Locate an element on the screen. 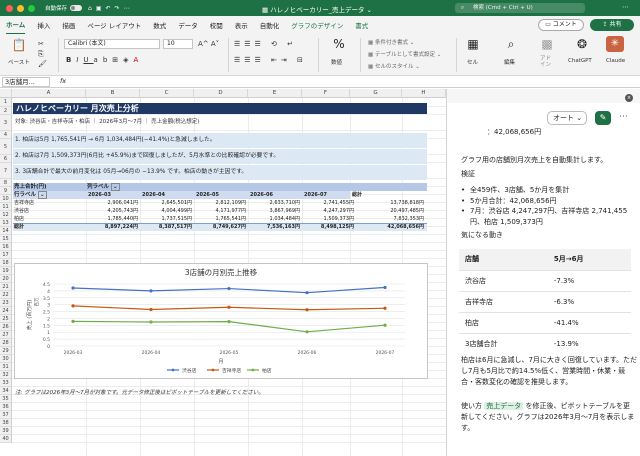  minimize-window-button is located at coordinates (20, 8).